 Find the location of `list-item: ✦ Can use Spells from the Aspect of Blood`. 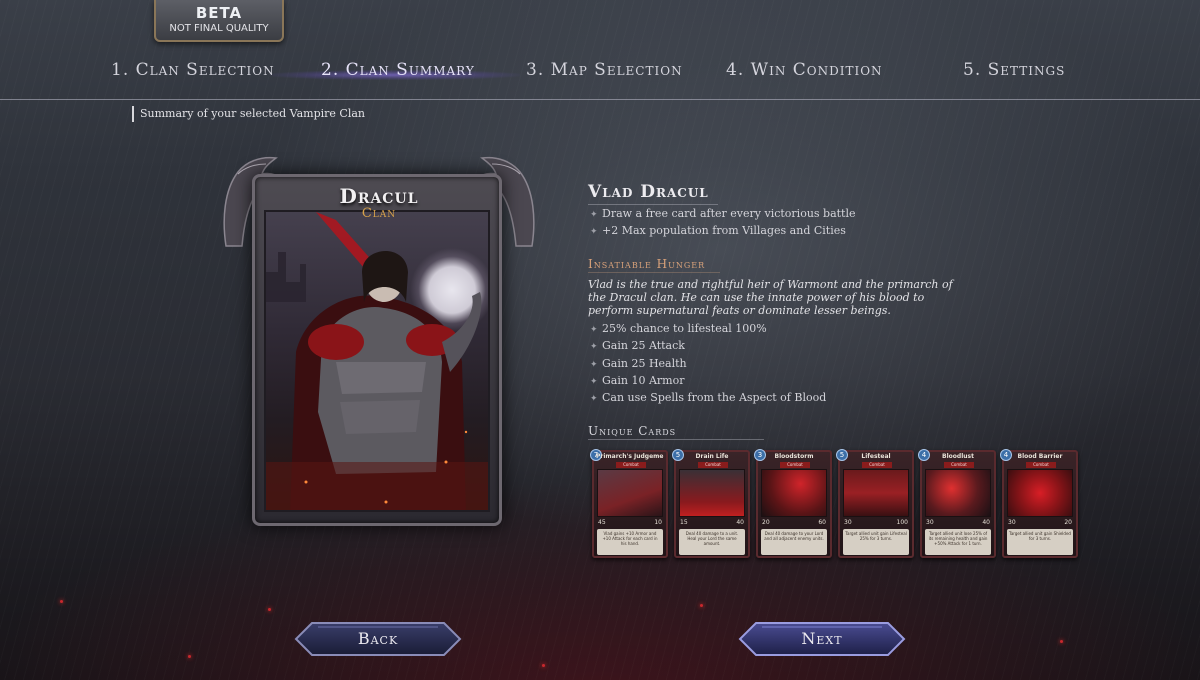

list-item: ✦ Can use Spells from the Aspect of Blood is located at coordinates (708, 397).